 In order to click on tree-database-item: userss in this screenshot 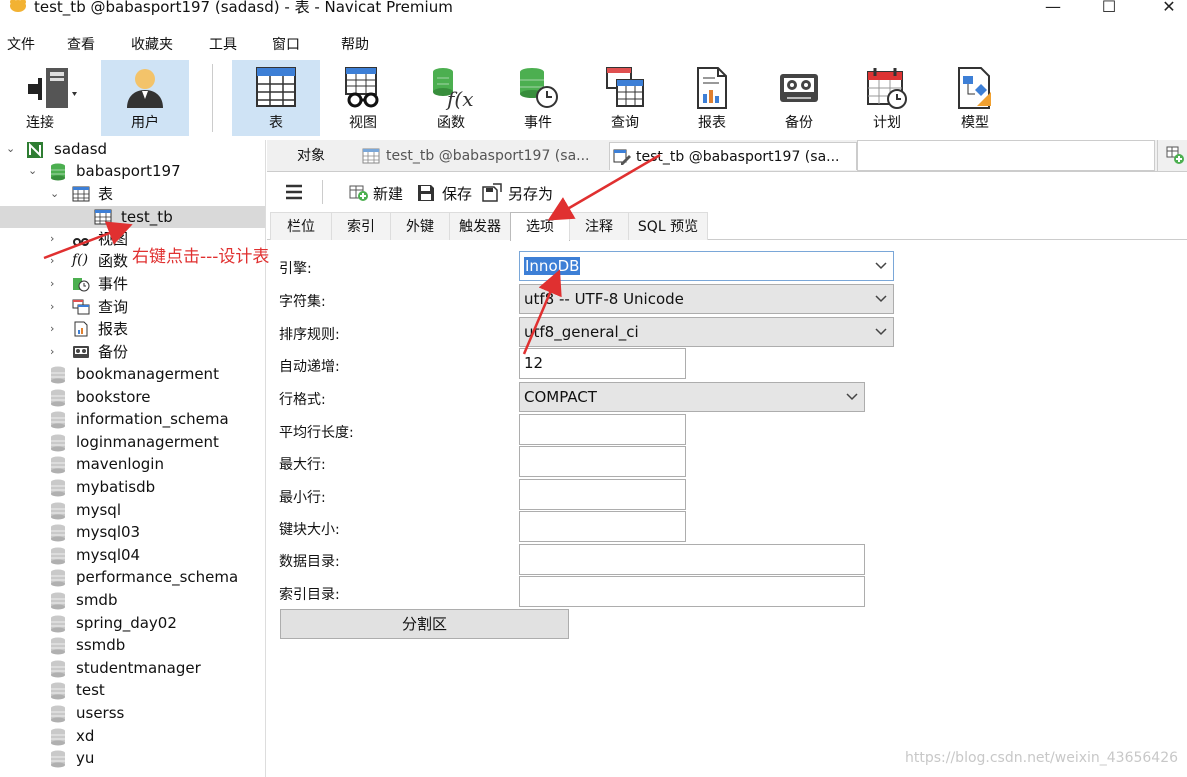, I will do `click(132, 713)`.